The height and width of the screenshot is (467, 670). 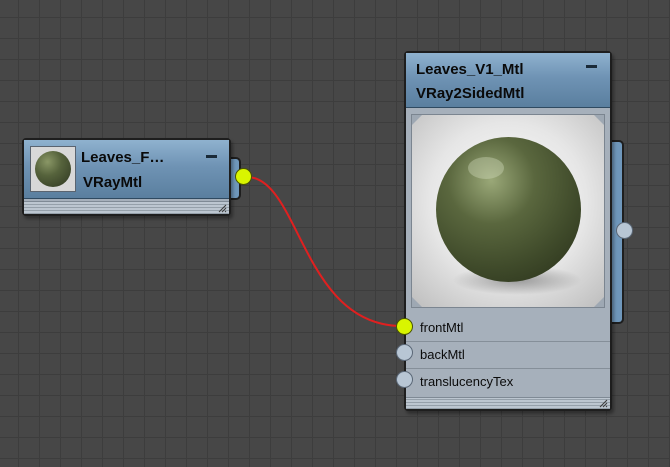 I want to click on material-sphere, so click(x=508, y=209).